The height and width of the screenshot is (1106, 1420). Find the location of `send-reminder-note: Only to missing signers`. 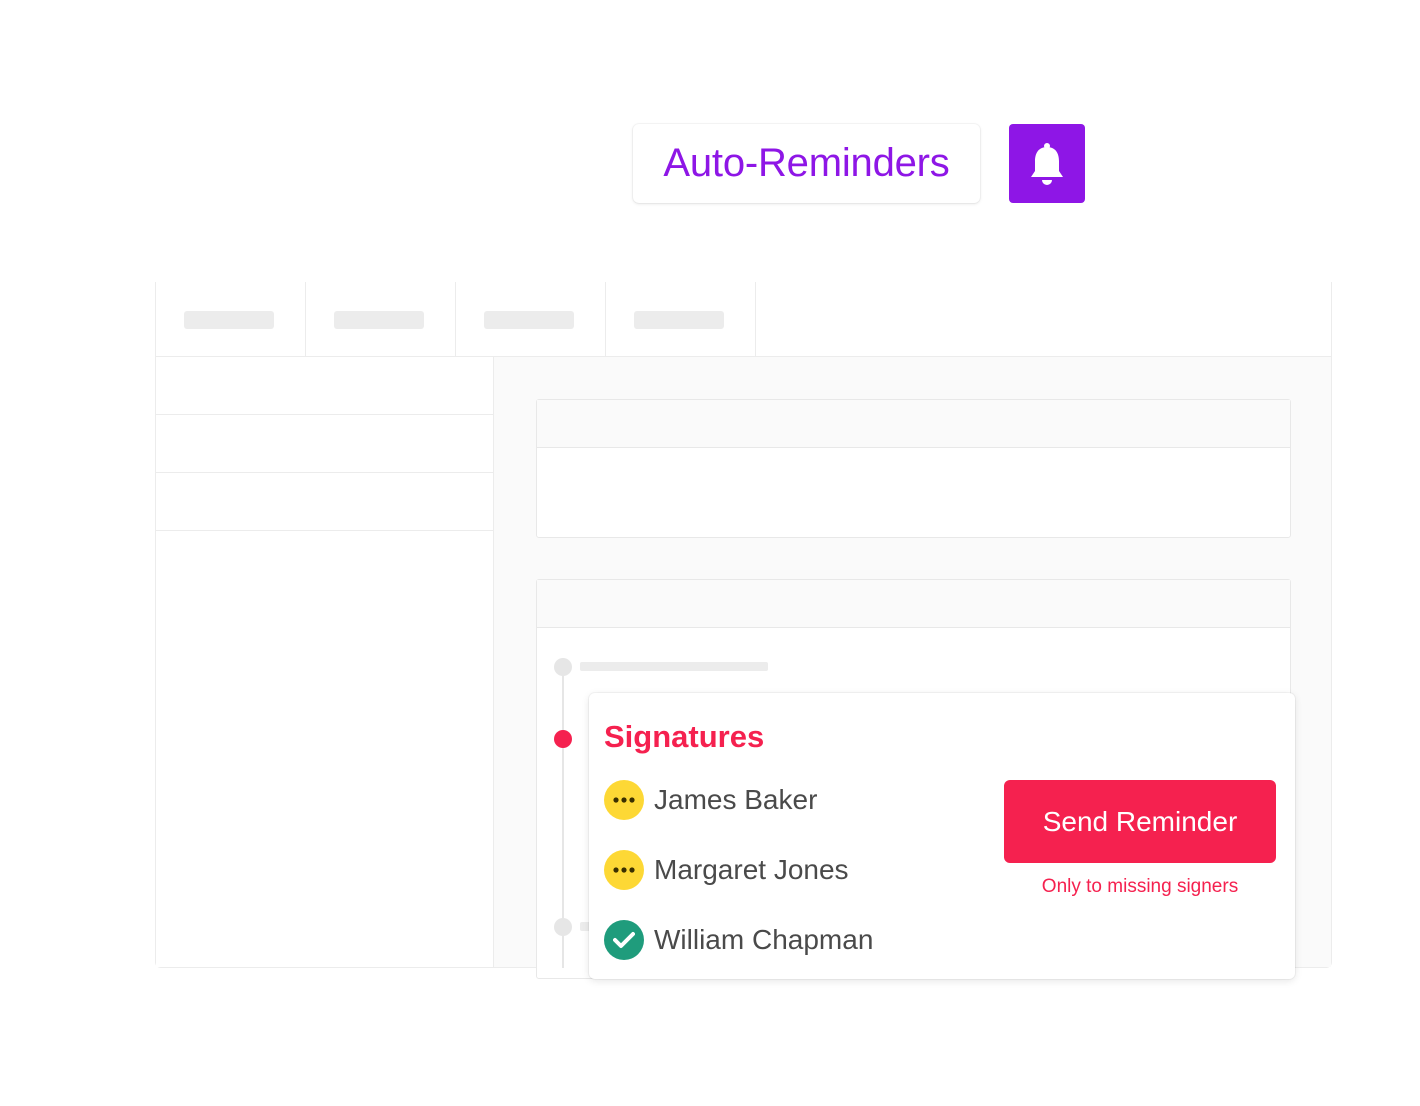

send-reminder-note: Only to missing signers is located at coordinates (1140, 886).